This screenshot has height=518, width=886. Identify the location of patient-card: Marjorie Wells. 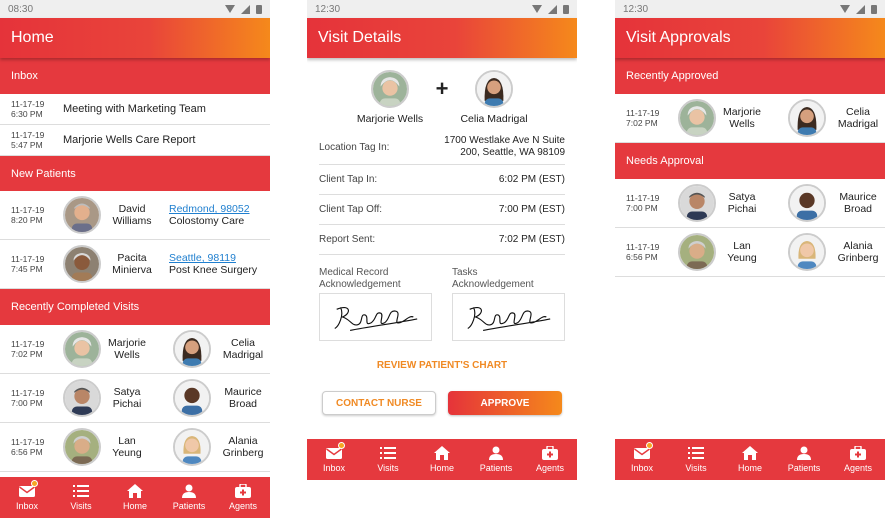
(390, 97).